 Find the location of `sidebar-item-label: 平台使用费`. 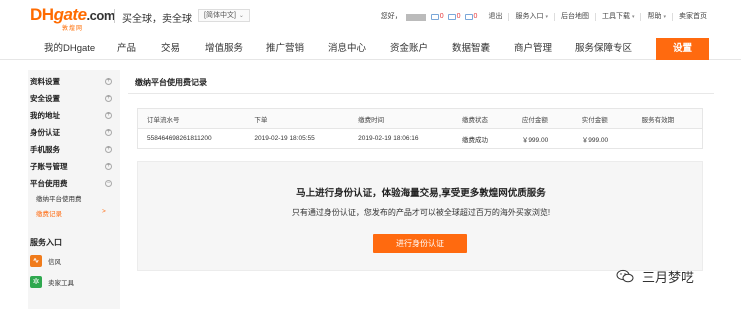

sidebar-item-label: 平台使用费 is located at coordinates (49, 183).